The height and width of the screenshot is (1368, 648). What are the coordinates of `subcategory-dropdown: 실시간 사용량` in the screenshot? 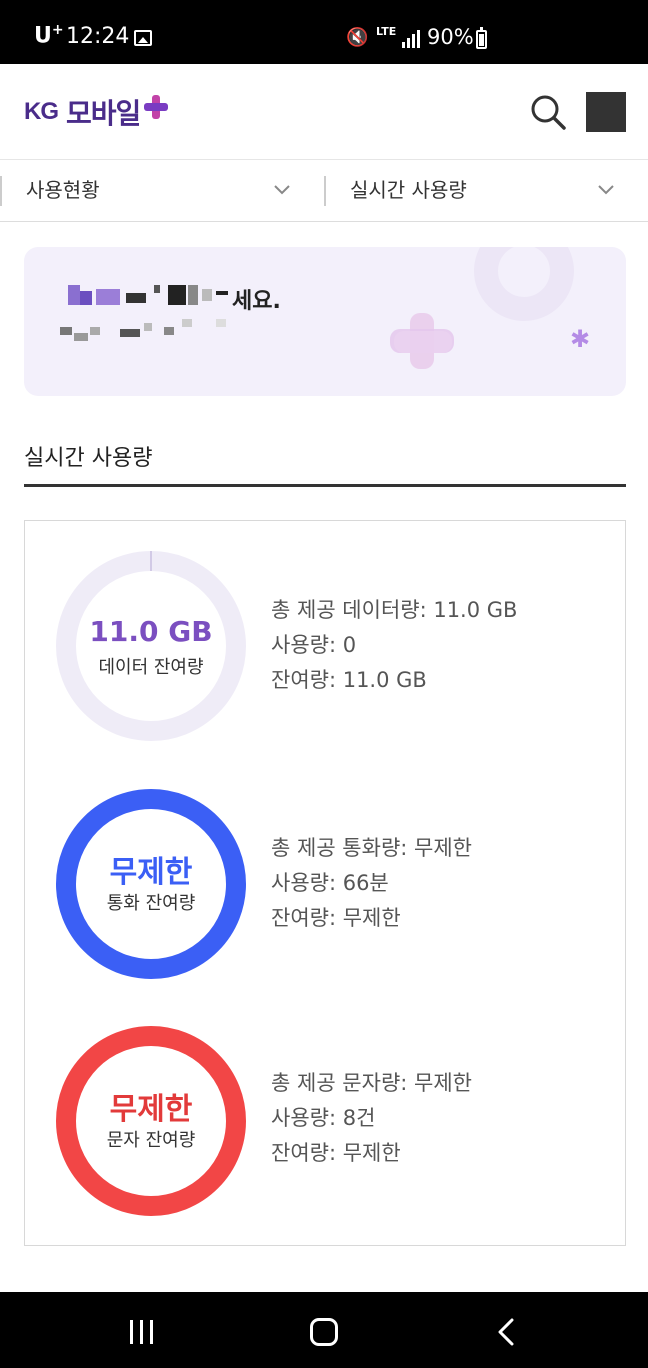 It's located at (486, 191).